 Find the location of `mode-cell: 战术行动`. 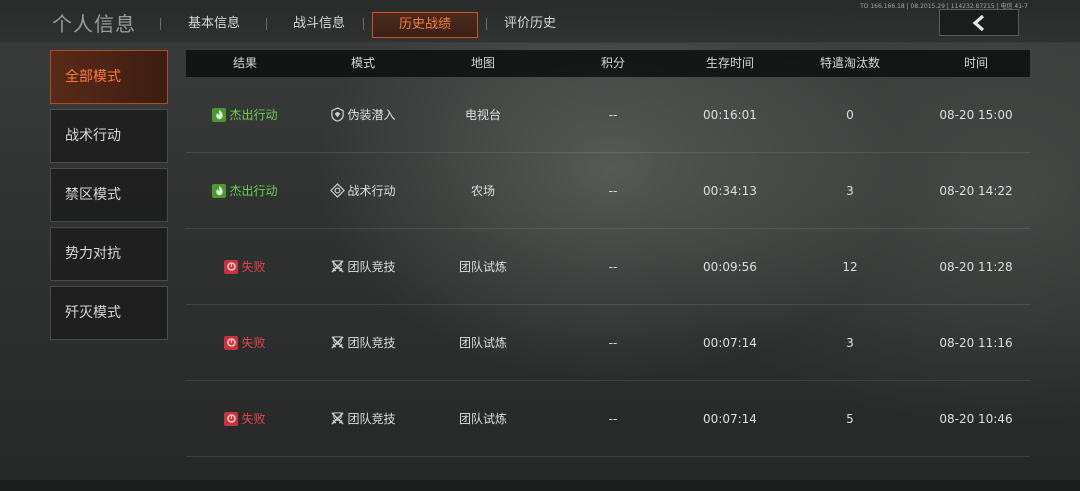

mode-cell: 战术行动 is located at coordinates (363, 190).